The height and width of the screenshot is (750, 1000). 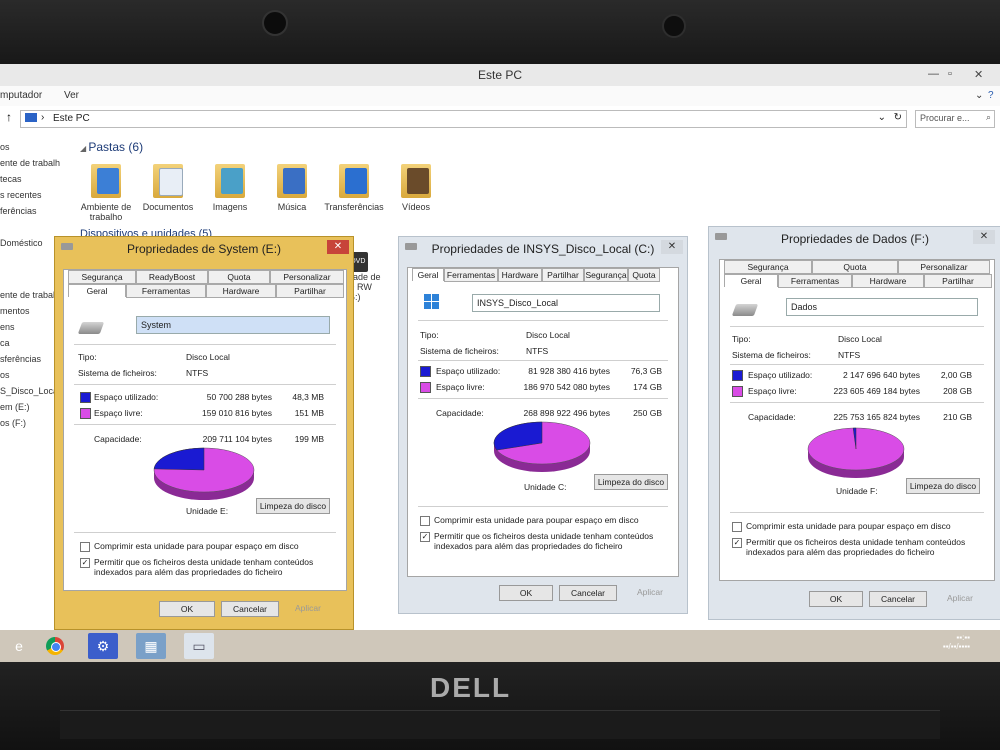 What do you see at coordinates (956, 375) in the screenshot?
I see `used-size: 2,00 GB` at bounding box center [956, 375].